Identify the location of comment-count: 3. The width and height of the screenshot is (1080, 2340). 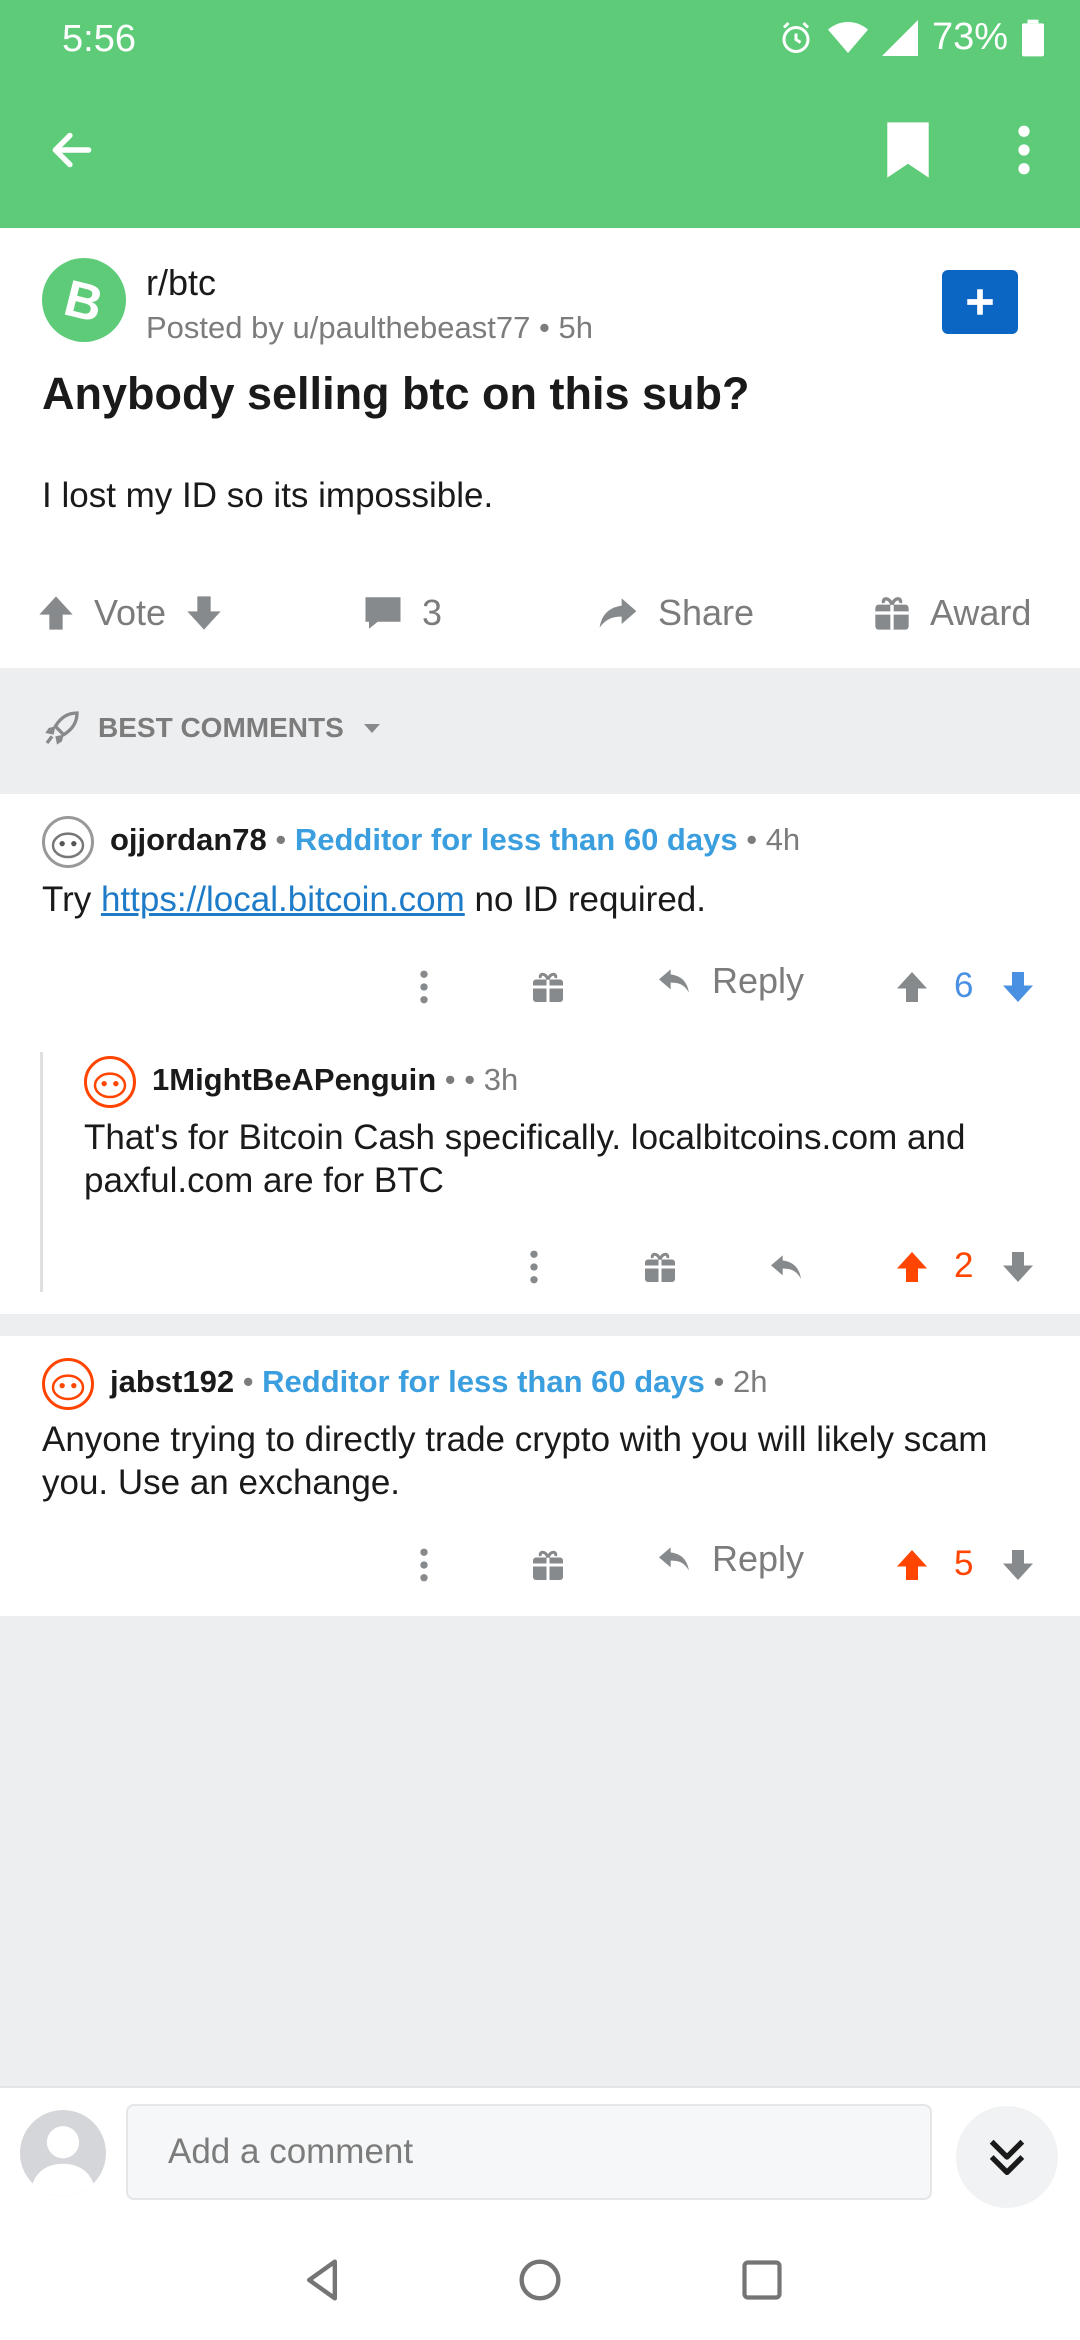
(432, 612).